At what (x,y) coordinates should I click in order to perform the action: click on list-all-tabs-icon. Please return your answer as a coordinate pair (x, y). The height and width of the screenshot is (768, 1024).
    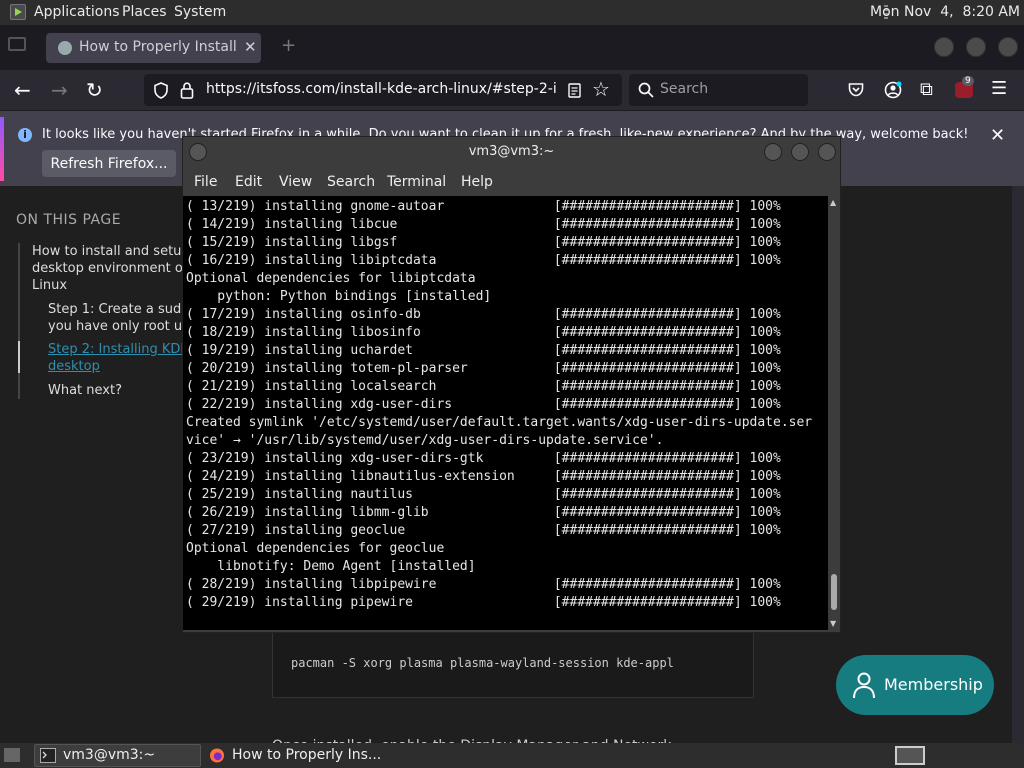
    Looking at the image, I should click on (17, 44).